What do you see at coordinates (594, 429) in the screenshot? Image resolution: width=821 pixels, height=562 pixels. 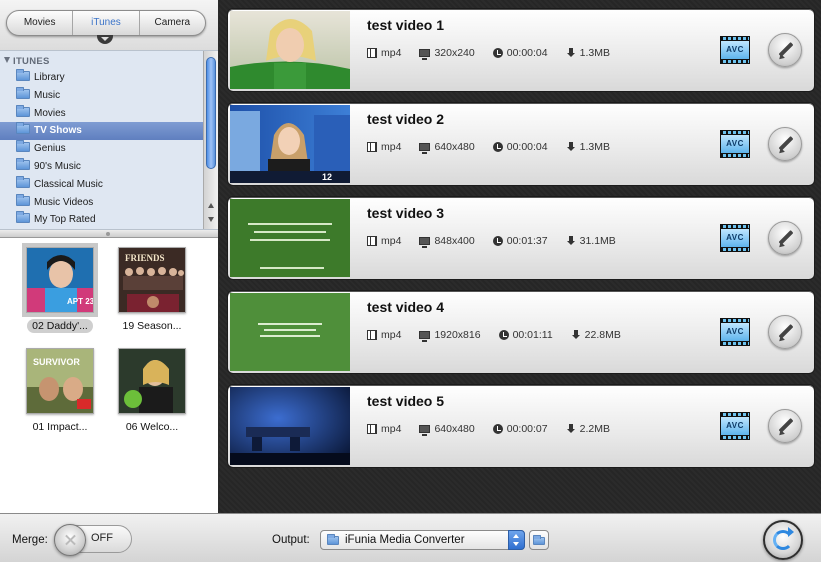 I see `video-size: 2.2MB` at bounding box center [594, 429].